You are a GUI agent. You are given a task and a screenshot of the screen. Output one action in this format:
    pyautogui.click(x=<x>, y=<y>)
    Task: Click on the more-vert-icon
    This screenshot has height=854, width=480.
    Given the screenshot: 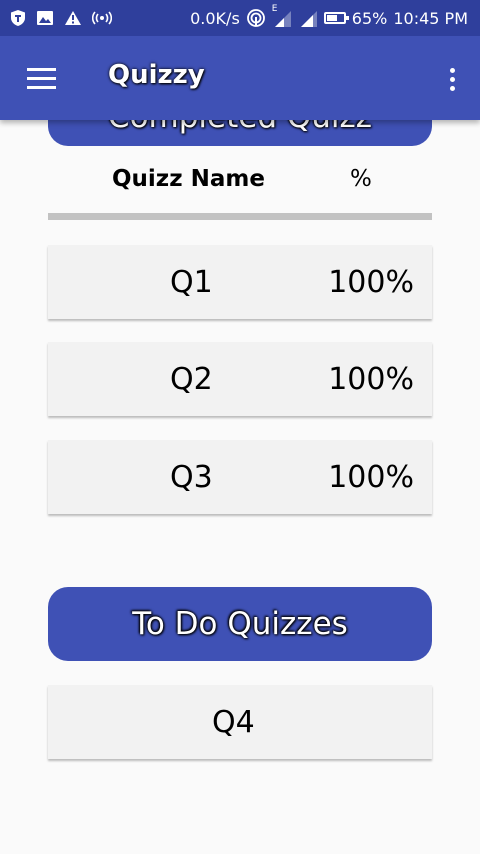 What is the action you would take?
    pyautogui.click(x=452, y=79)
    